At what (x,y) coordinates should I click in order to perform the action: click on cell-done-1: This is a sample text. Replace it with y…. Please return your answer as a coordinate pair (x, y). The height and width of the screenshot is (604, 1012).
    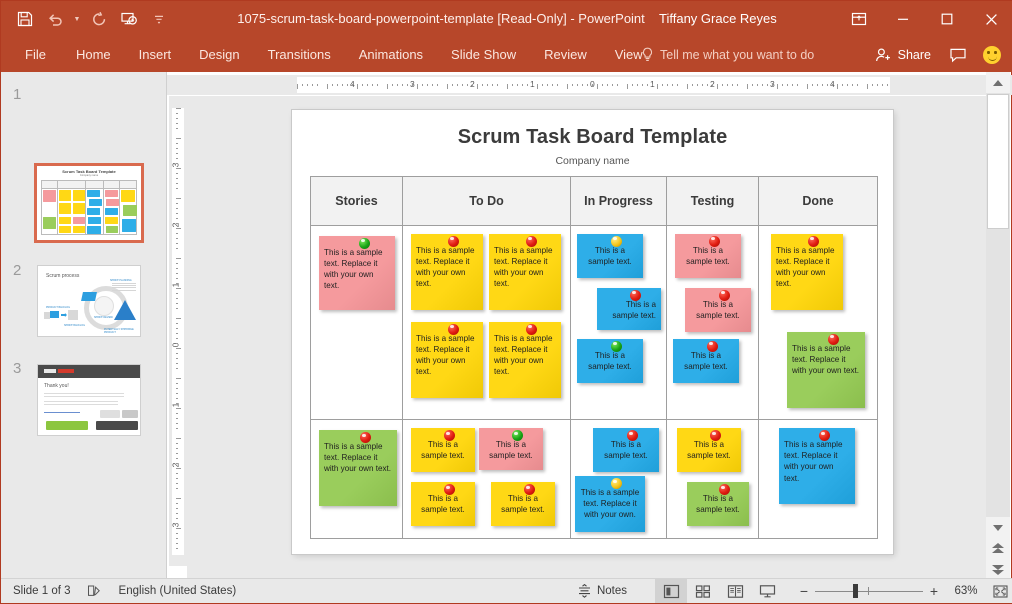
    Looking at the image, I should click on (818, 322).